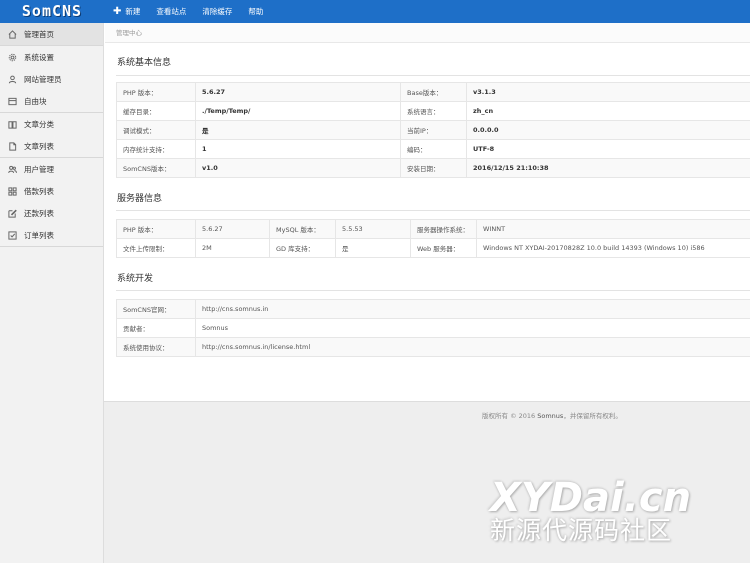 This screenshot has height=563, width=750. I want to click on sidebar-item-label: 还款列表, so click(39, 213).